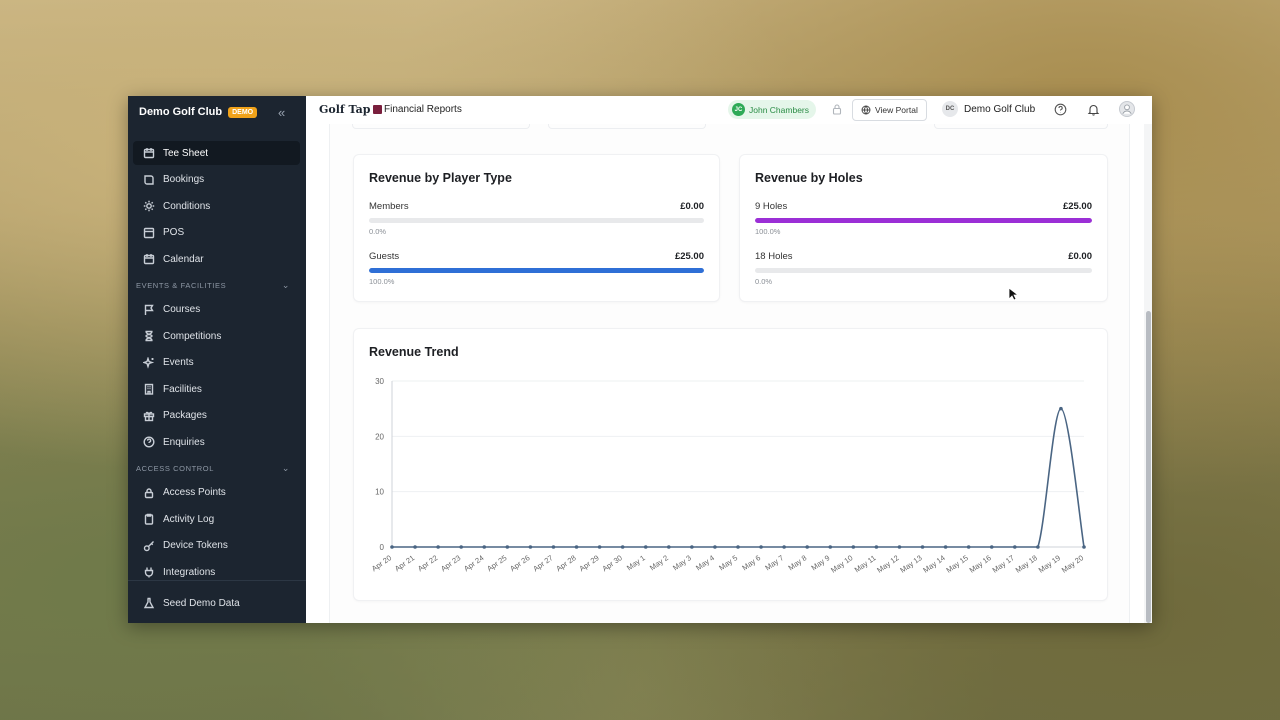  Describe the element at coordinates (384, 256) in the screenshot. I see `row-label: Guests` at that location.